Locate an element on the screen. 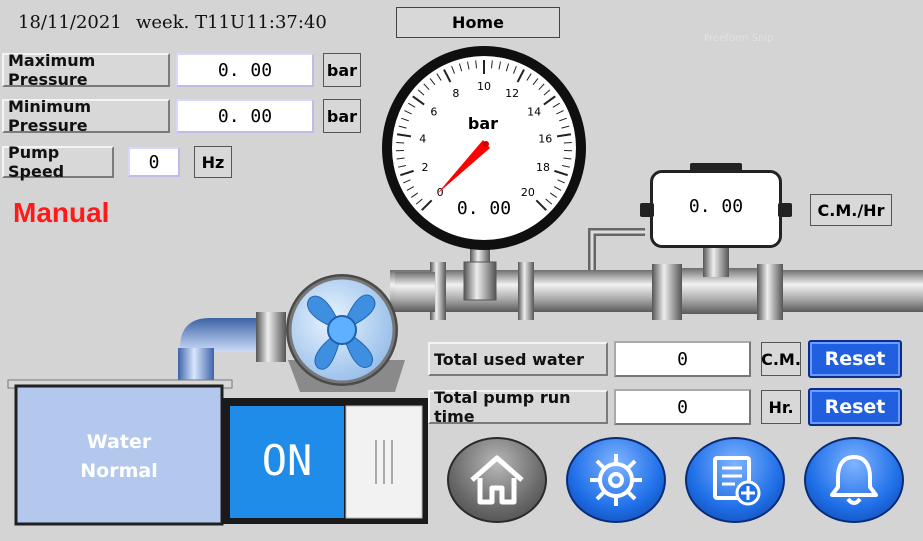 The height and width of the screenshot is (541, 923). tank-status-line2: Normal is located at coordinates (119, 471).